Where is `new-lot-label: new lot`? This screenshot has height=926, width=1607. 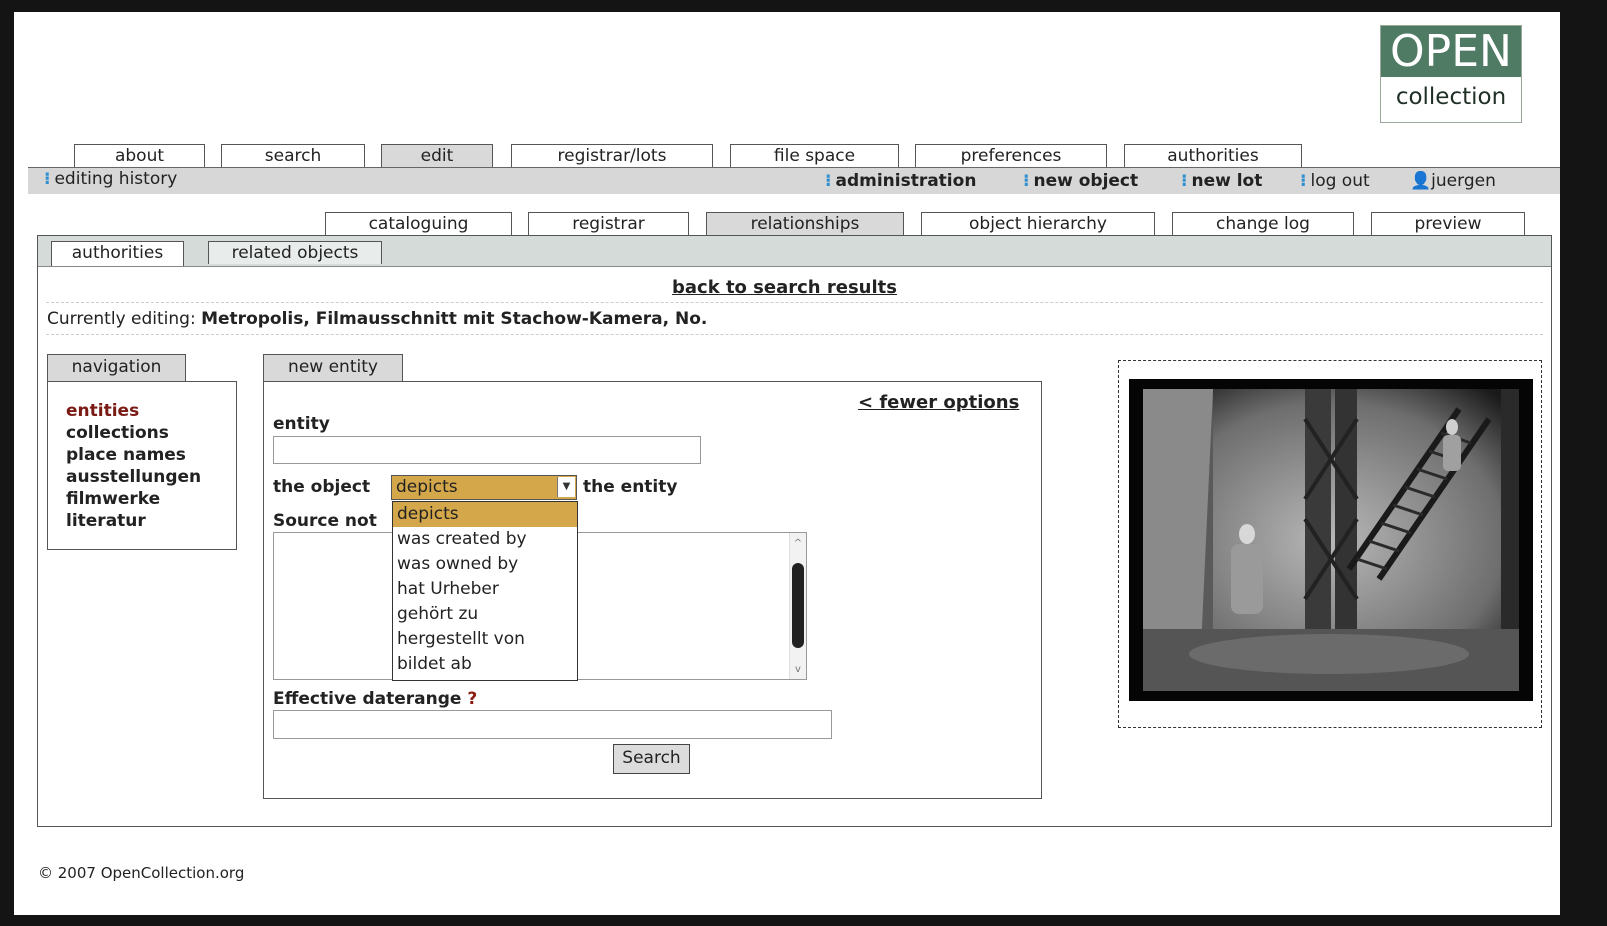
new-lot-label: new lot is located at coordinates (1227, 181).